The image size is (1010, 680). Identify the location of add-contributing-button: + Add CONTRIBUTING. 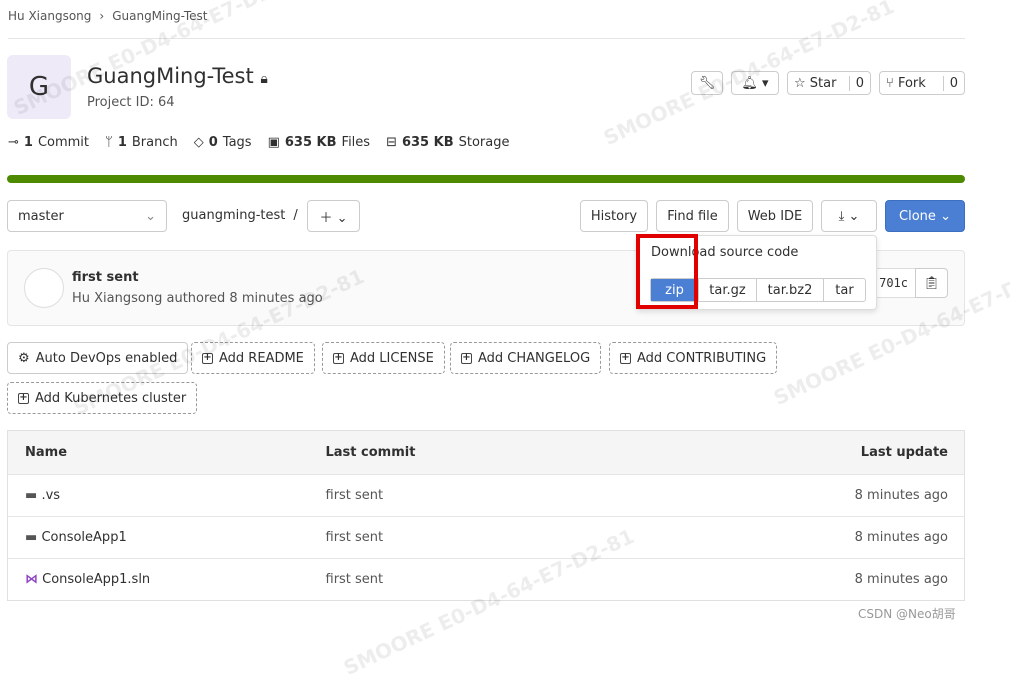
(693, 358).